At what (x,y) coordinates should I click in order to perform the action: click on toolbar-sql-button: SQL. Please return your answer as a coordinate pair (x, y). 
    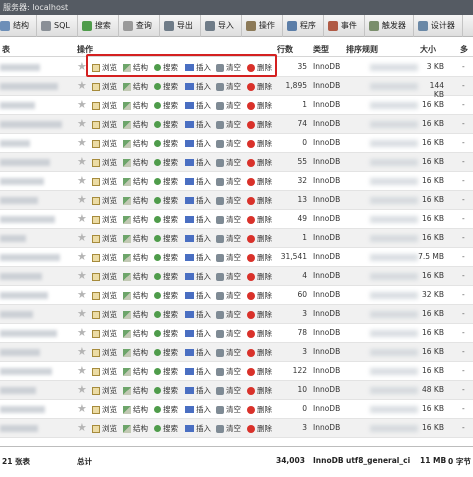
    Looking at the image, I should click on (57, 25).